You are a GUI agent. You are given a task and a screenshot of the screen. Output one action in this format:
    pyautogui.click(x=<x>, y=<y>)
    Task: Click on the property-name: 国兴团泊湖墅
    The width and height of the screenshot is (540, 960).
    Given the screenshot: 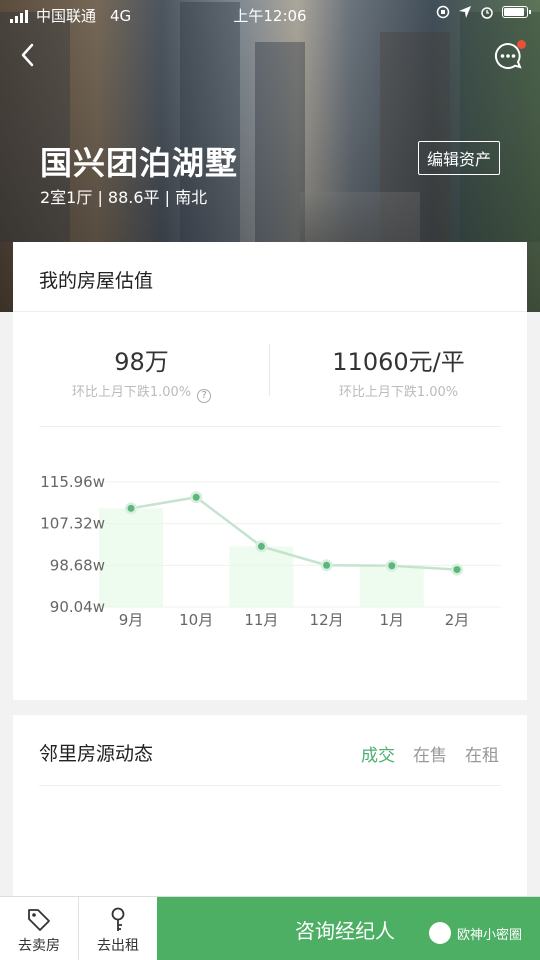 What is the action you would take?
    pyautogui.click(x=139, y=163)
    